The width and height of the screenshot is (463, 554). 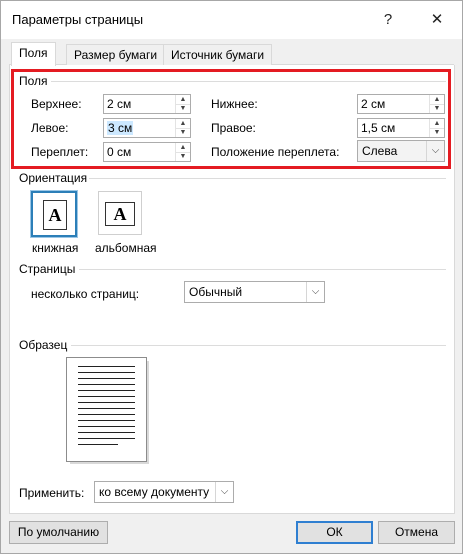 I want to click on gutter-position-value: Слева, so click(x=380, y=151).